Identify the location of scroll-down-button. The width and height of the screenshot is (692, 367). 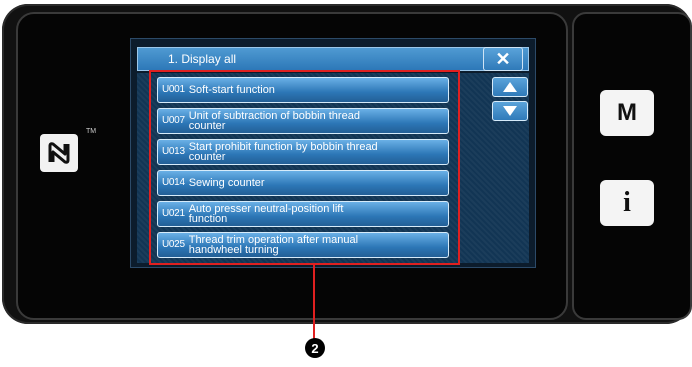
(510, 111).